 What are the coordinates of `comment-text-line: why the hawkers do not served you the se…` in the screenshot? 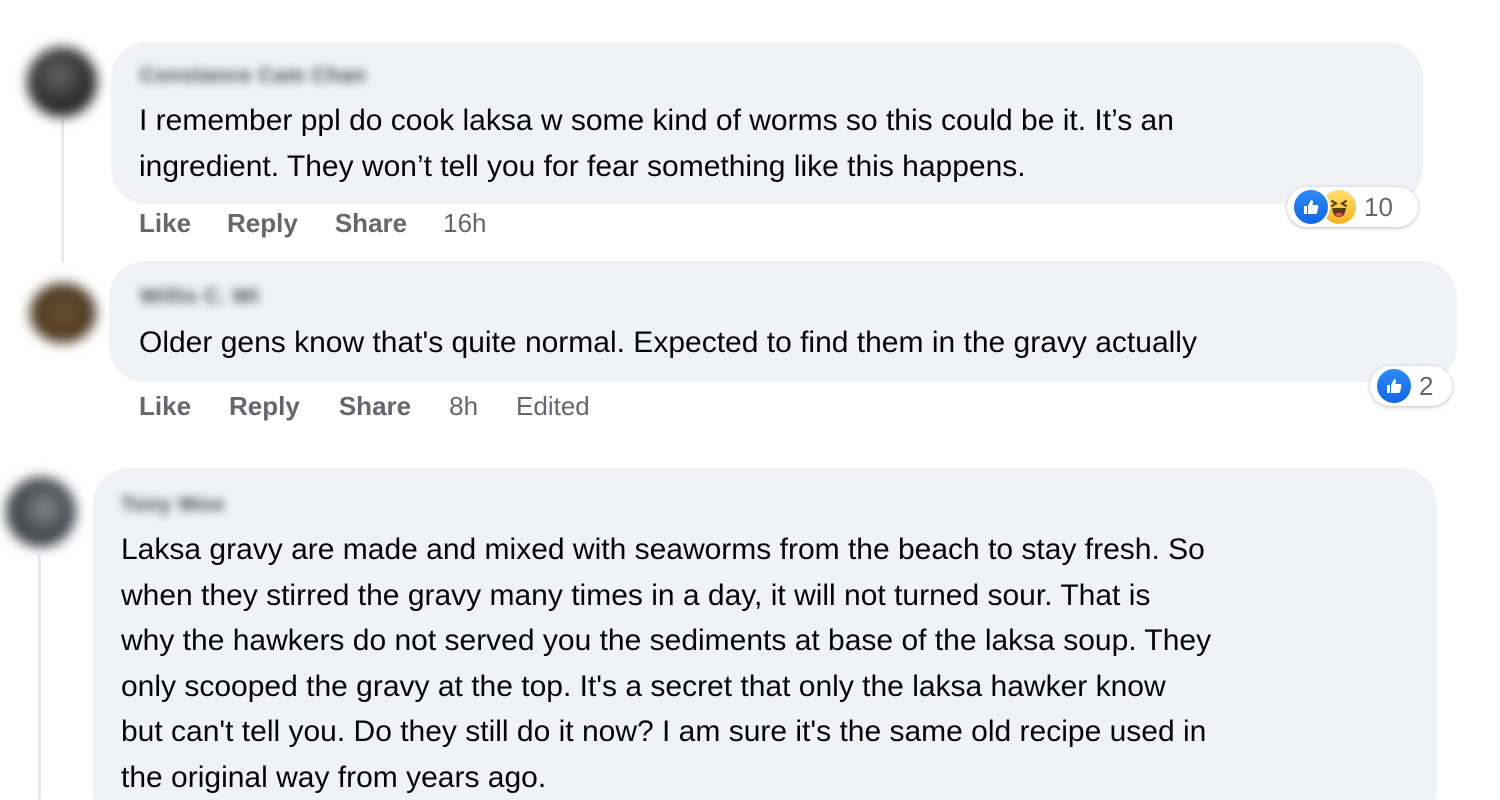 It's located at (666, 640).